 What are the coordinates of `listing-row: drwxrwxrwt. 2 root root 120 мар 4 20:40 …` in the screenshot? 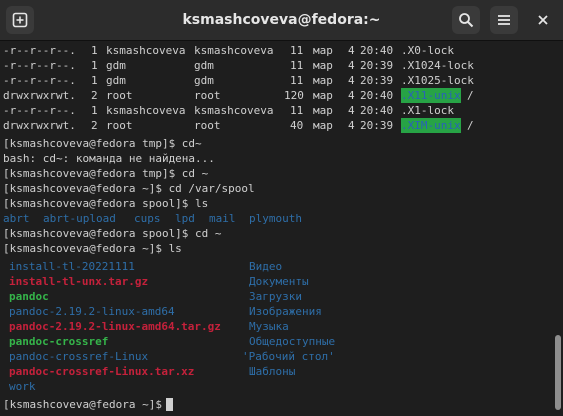 It's located at (238, 95).